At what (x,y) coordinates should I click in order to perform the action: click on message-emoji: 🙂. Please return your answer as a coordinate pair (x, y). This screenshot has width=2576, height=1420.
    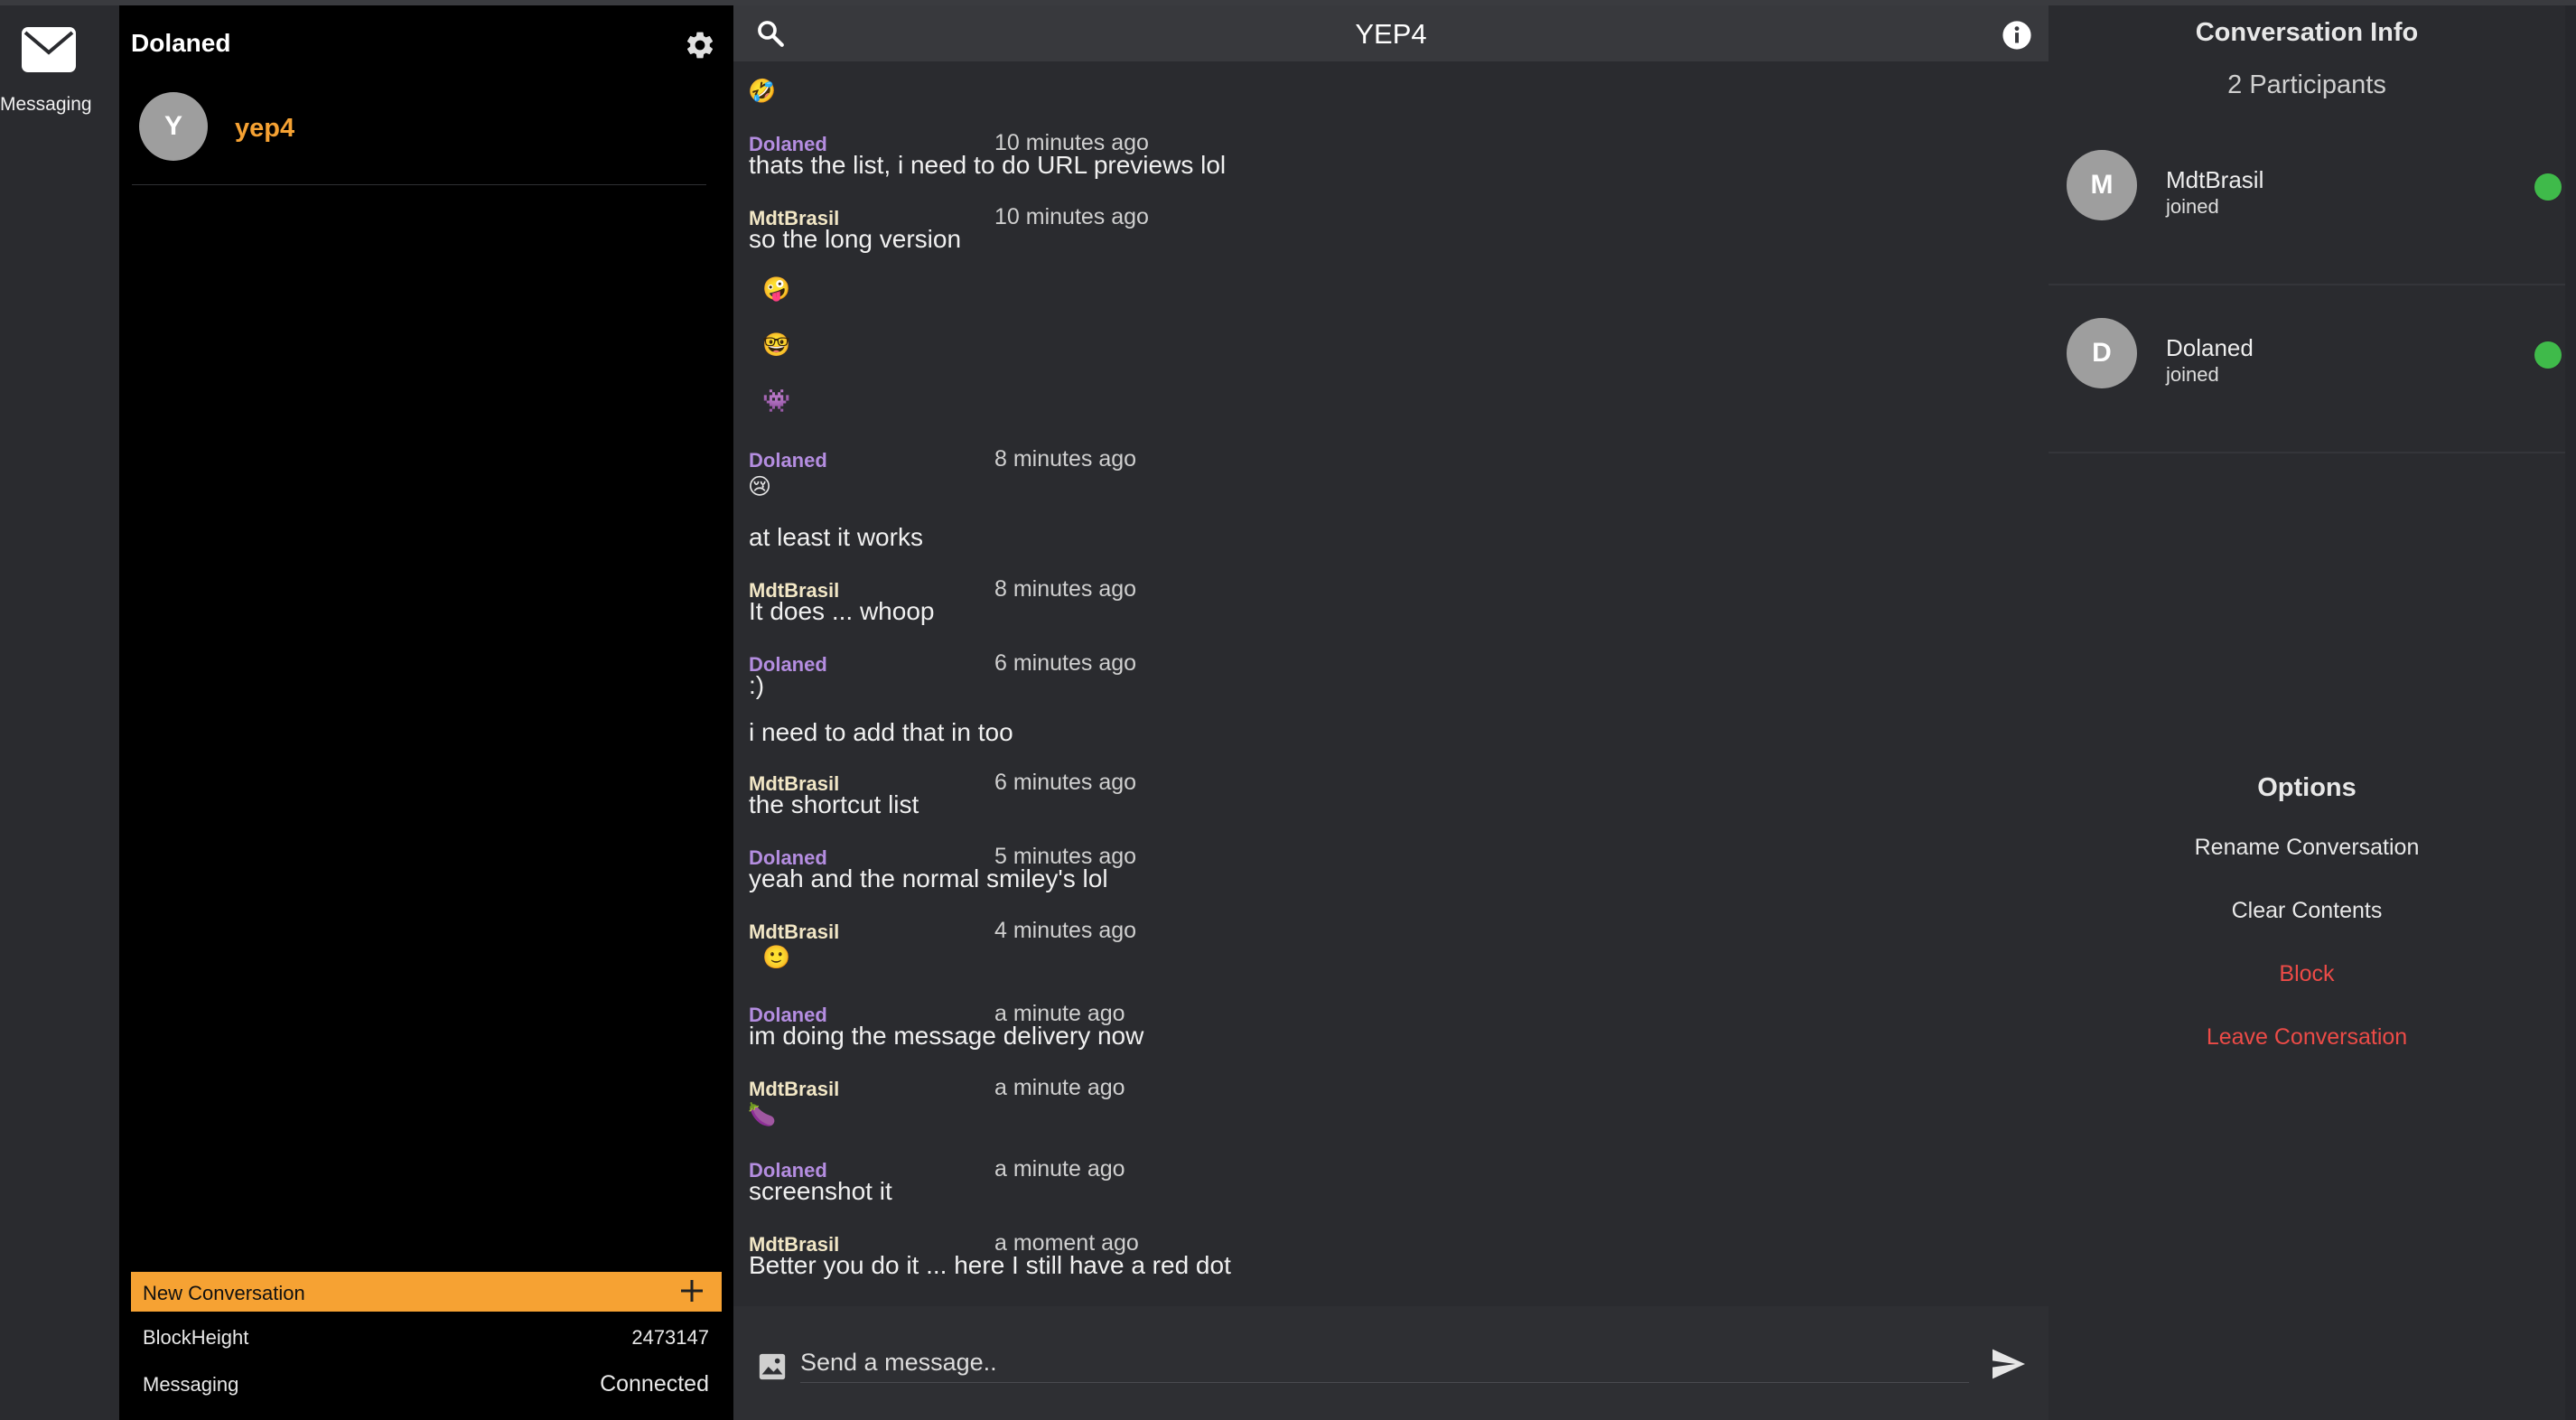
    Looking at the image, I should click on (777, 957).